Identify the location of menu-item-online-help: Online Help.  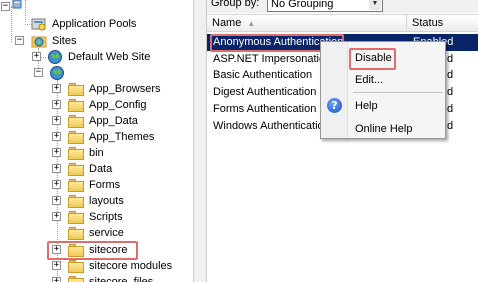
(383, 129).